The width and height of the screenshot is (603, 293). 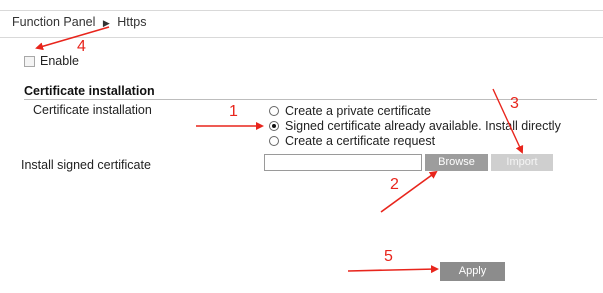 I want to click on enable-checkbox, so click(x=29, y=61).